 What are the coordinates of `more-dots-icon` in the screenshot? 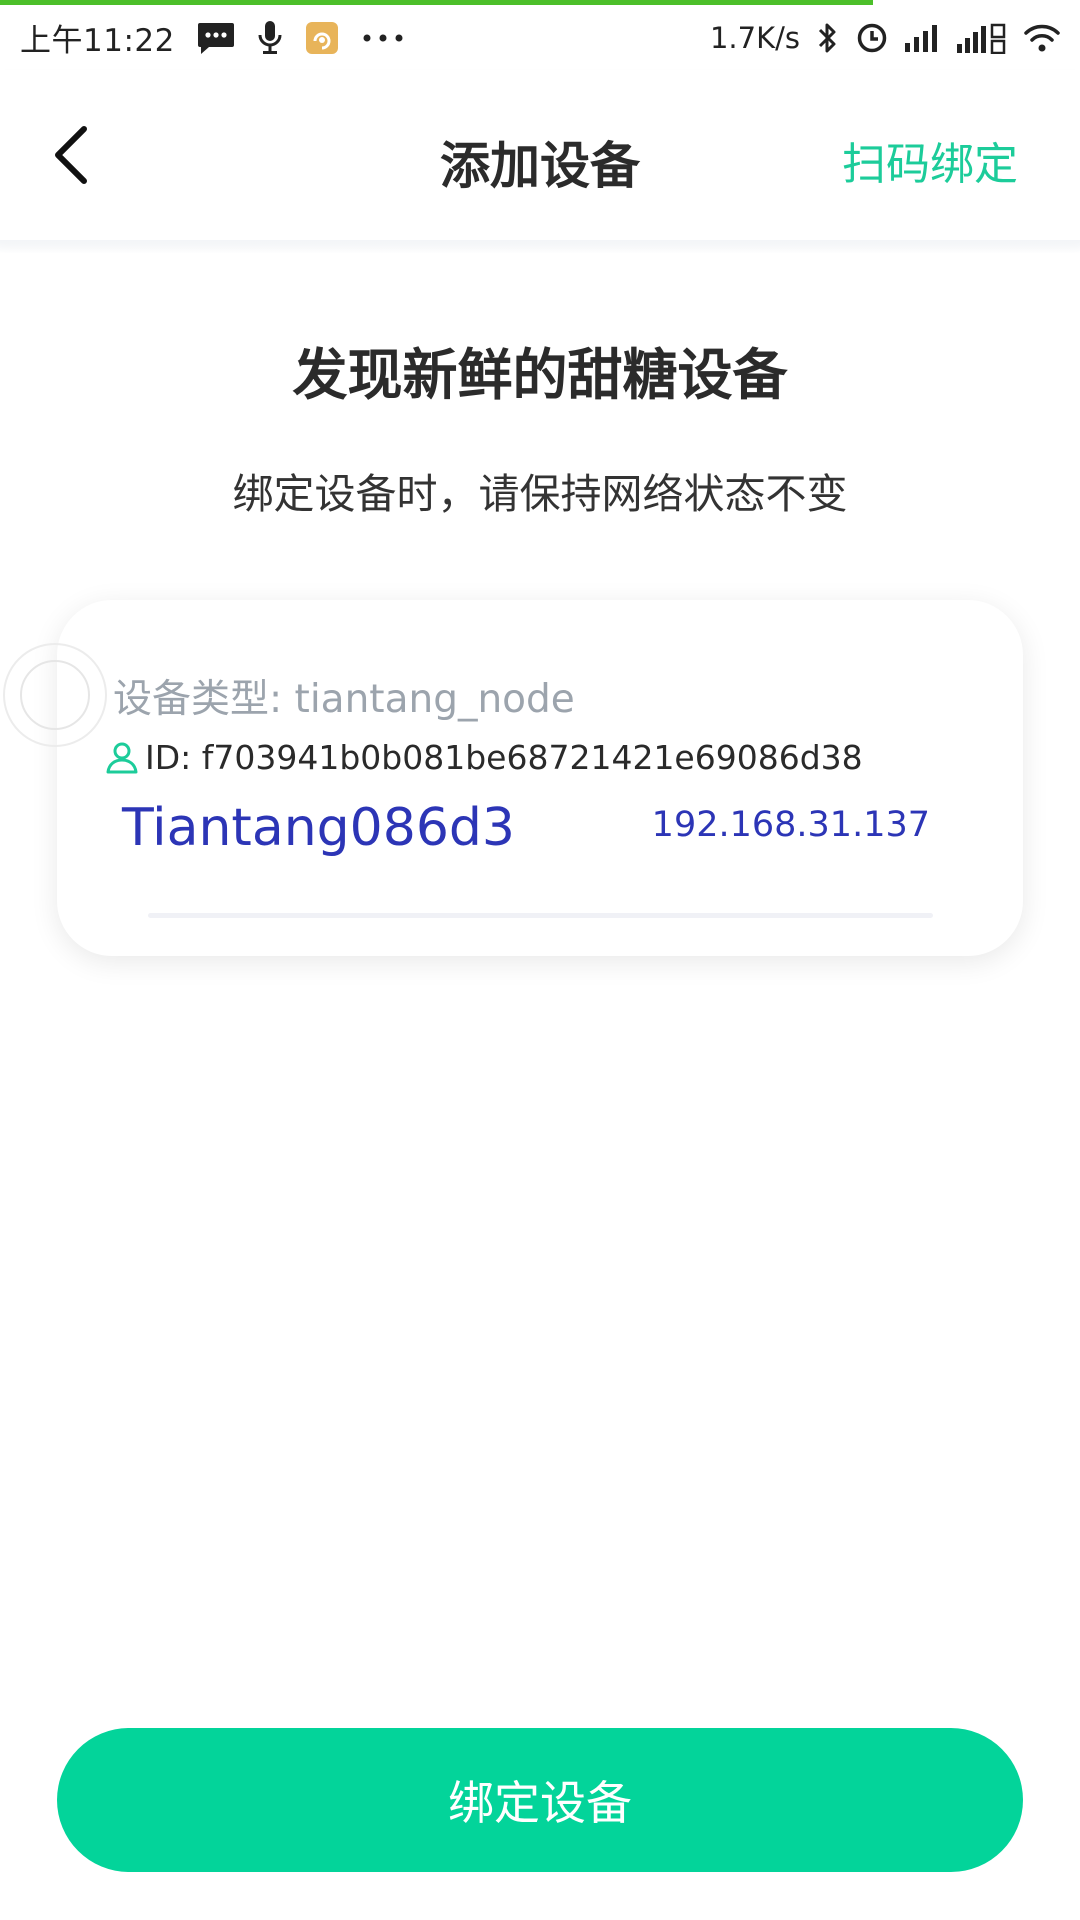 It's located at (383, 38).